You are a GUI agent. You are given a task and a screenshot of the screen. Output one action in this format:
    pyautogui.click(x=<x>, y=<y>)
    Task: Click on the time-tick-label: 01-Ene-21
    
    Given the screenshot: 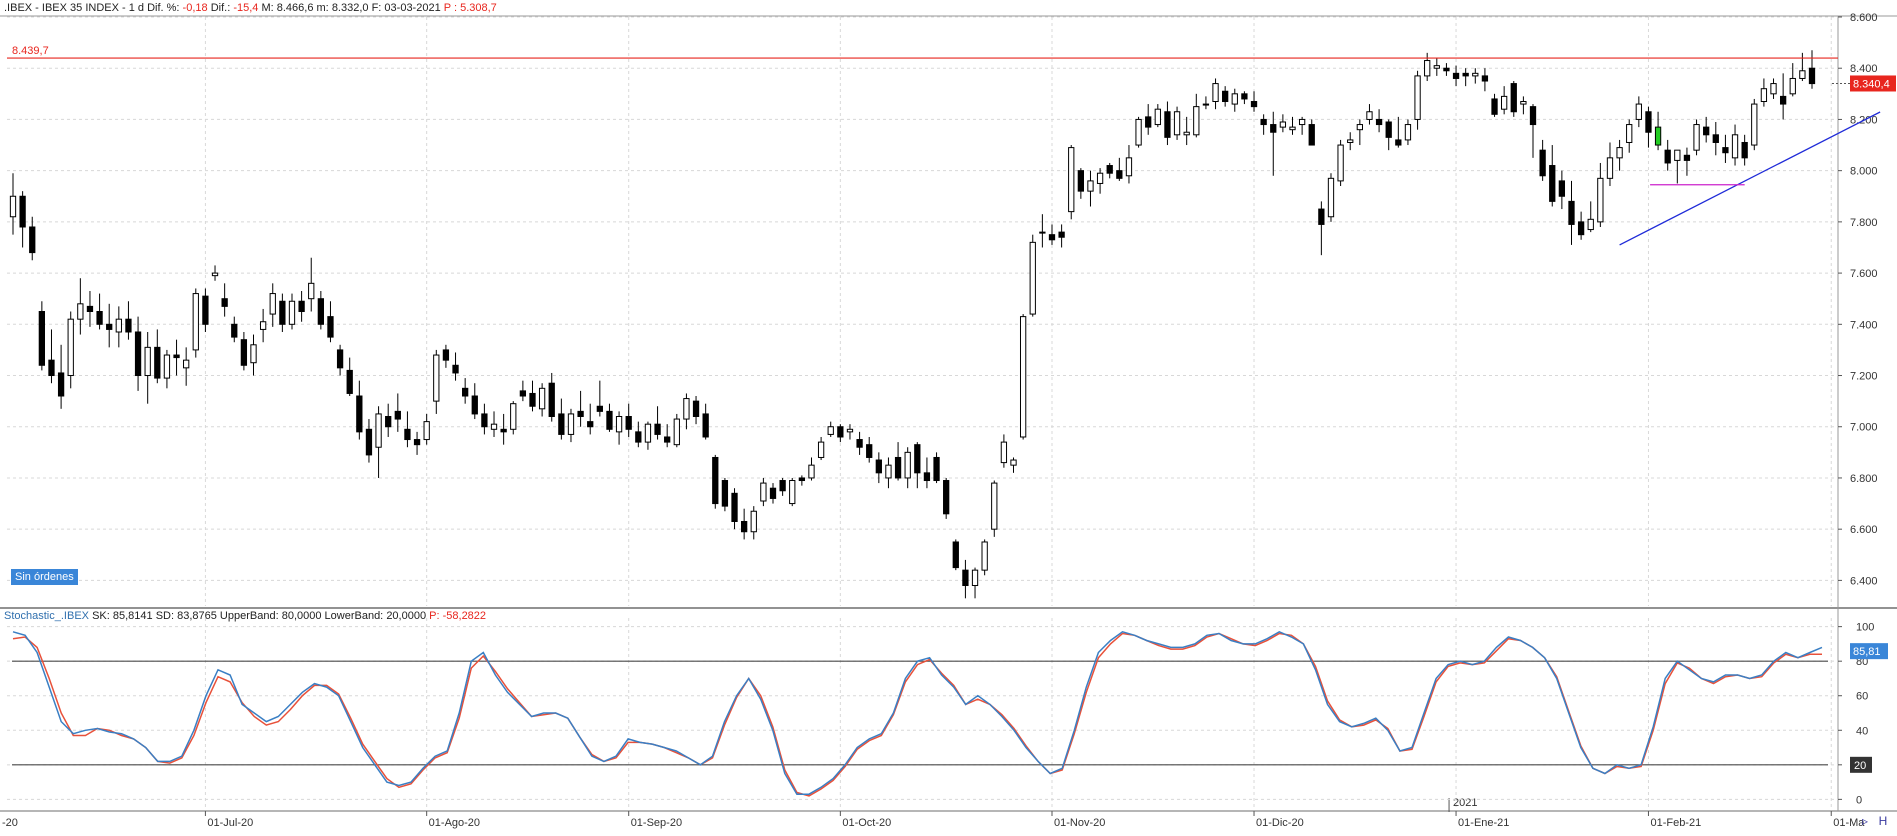 What is the action you would take?
    pyautogui.click(x=1483, y=823)
    